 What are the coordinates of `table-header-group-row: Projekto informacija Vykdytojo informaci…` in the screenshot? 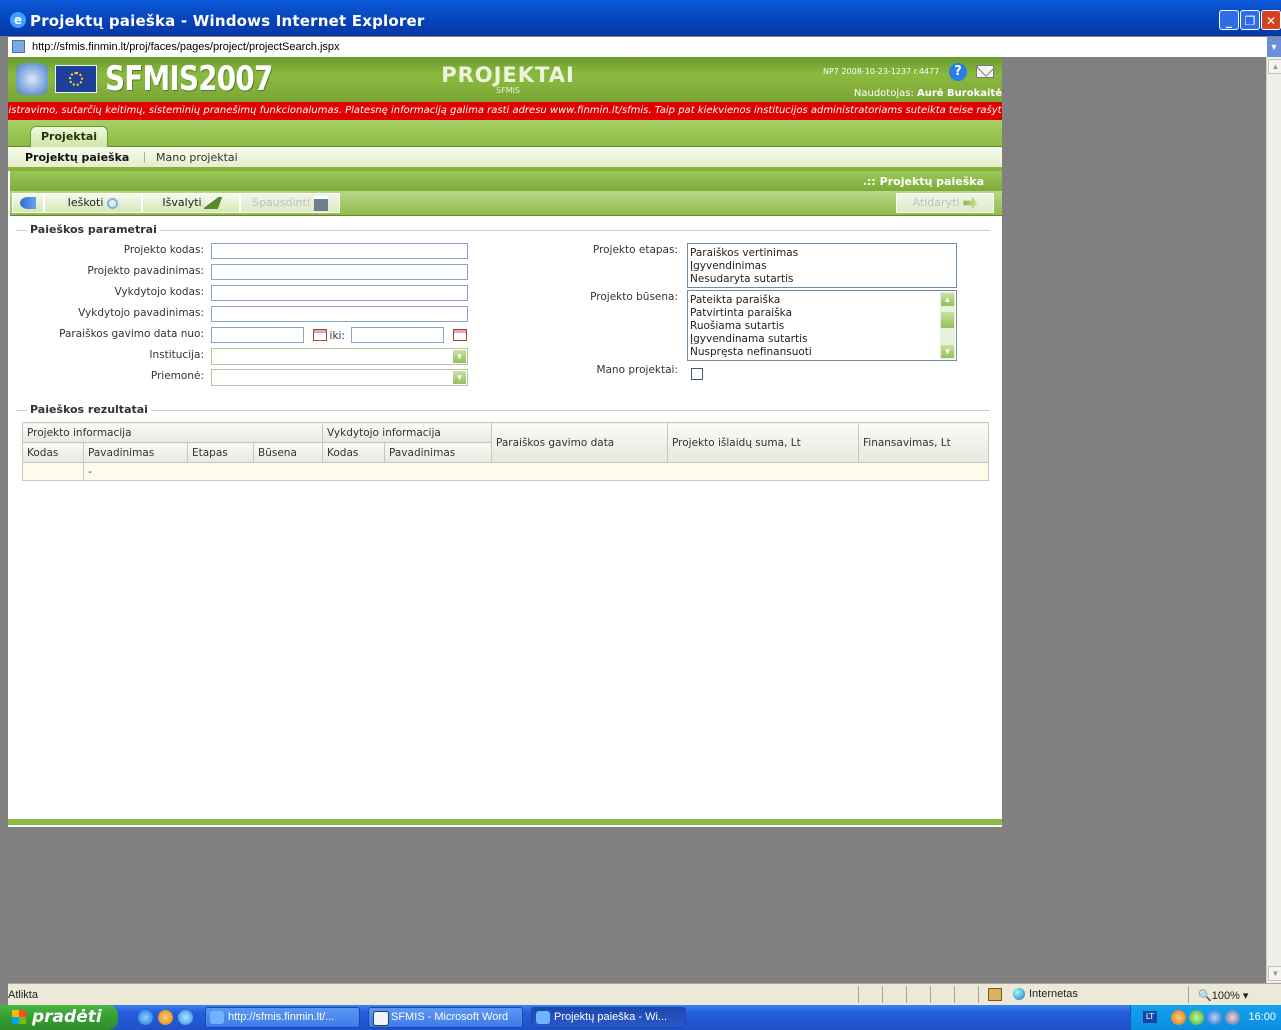 It's located at (505, 442).